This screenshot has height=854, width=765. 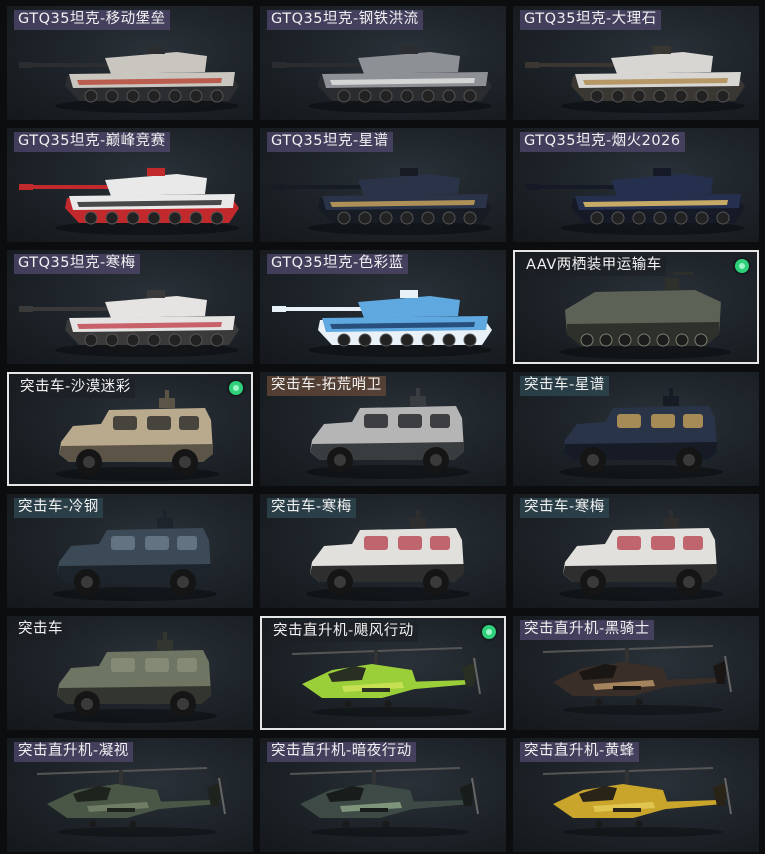 I want to click on vehicle-skin-card: 突击直升机-飓风行动, so click(x=383, y=673).